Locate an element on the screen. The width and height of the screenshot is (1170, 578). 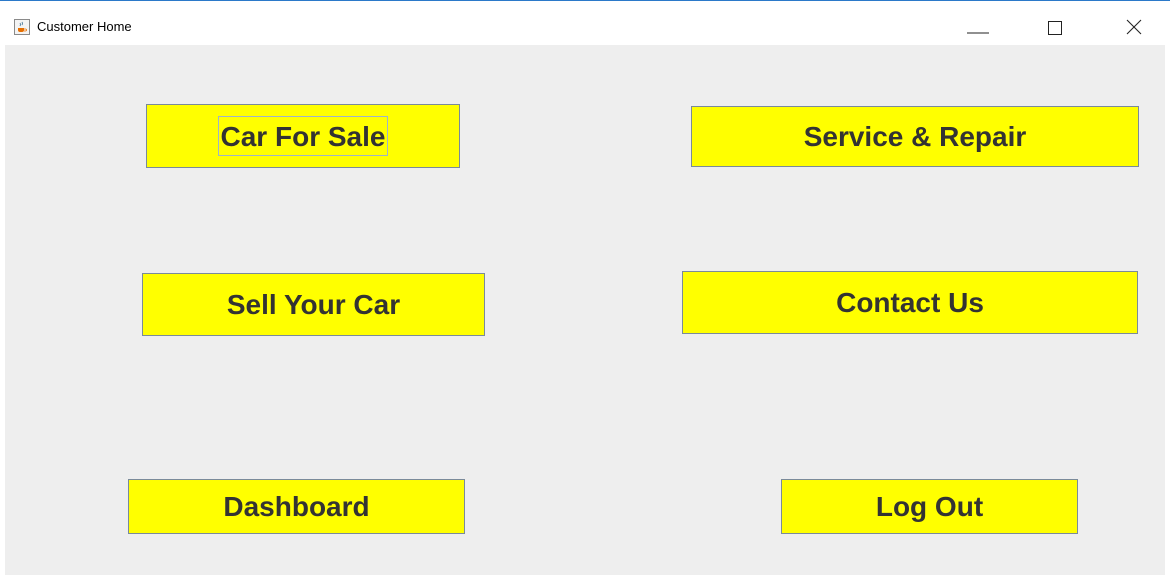
dashboard-button: Dashboard is located at coordinates (296, 506).